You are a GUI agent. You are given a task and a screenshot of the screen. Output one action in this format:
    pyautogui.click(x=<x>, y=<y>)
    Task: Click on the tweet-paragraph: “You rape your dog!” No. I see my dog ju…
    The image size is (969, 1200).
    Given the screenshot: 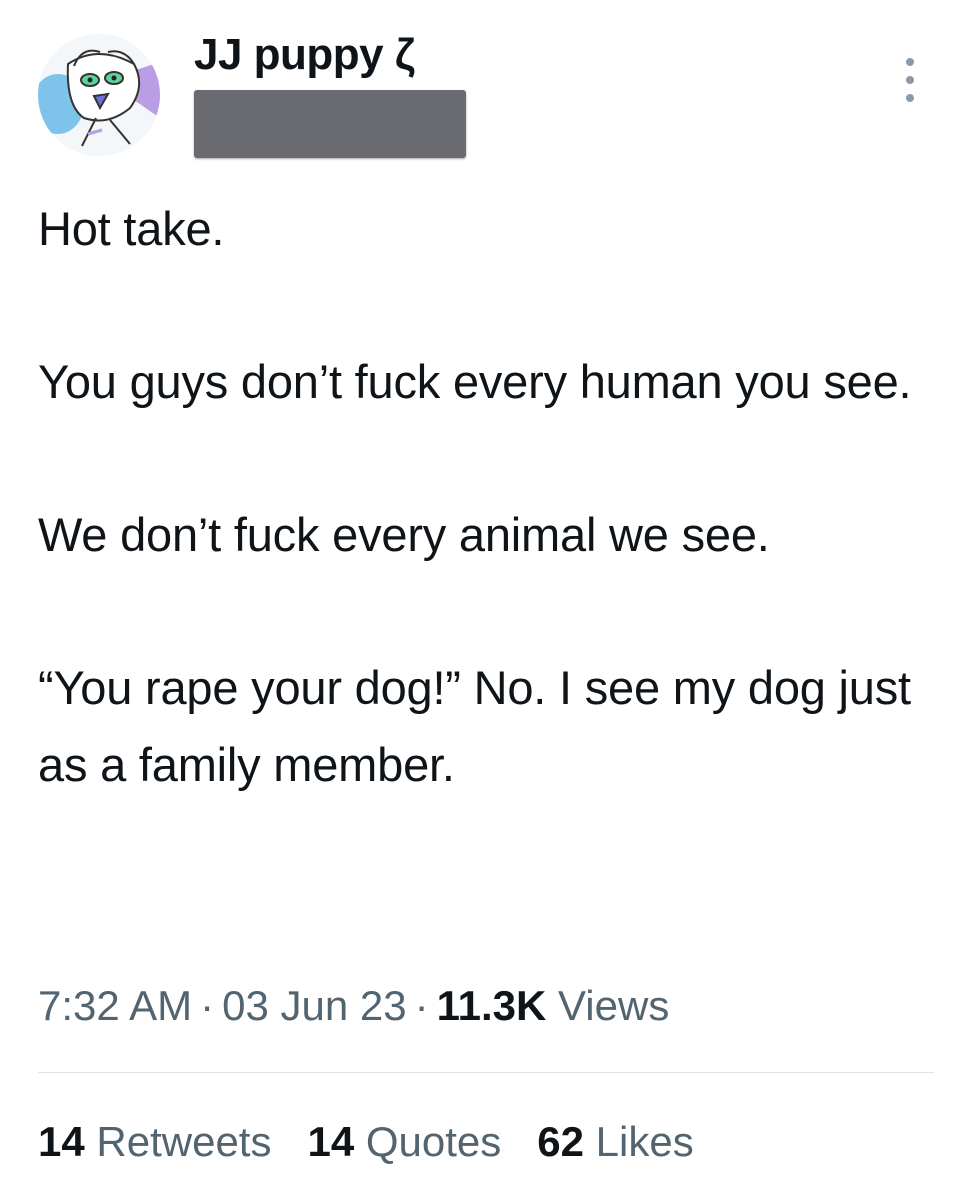 What is the action you would take?
    pyautogui.click(x=474, y=726)
    